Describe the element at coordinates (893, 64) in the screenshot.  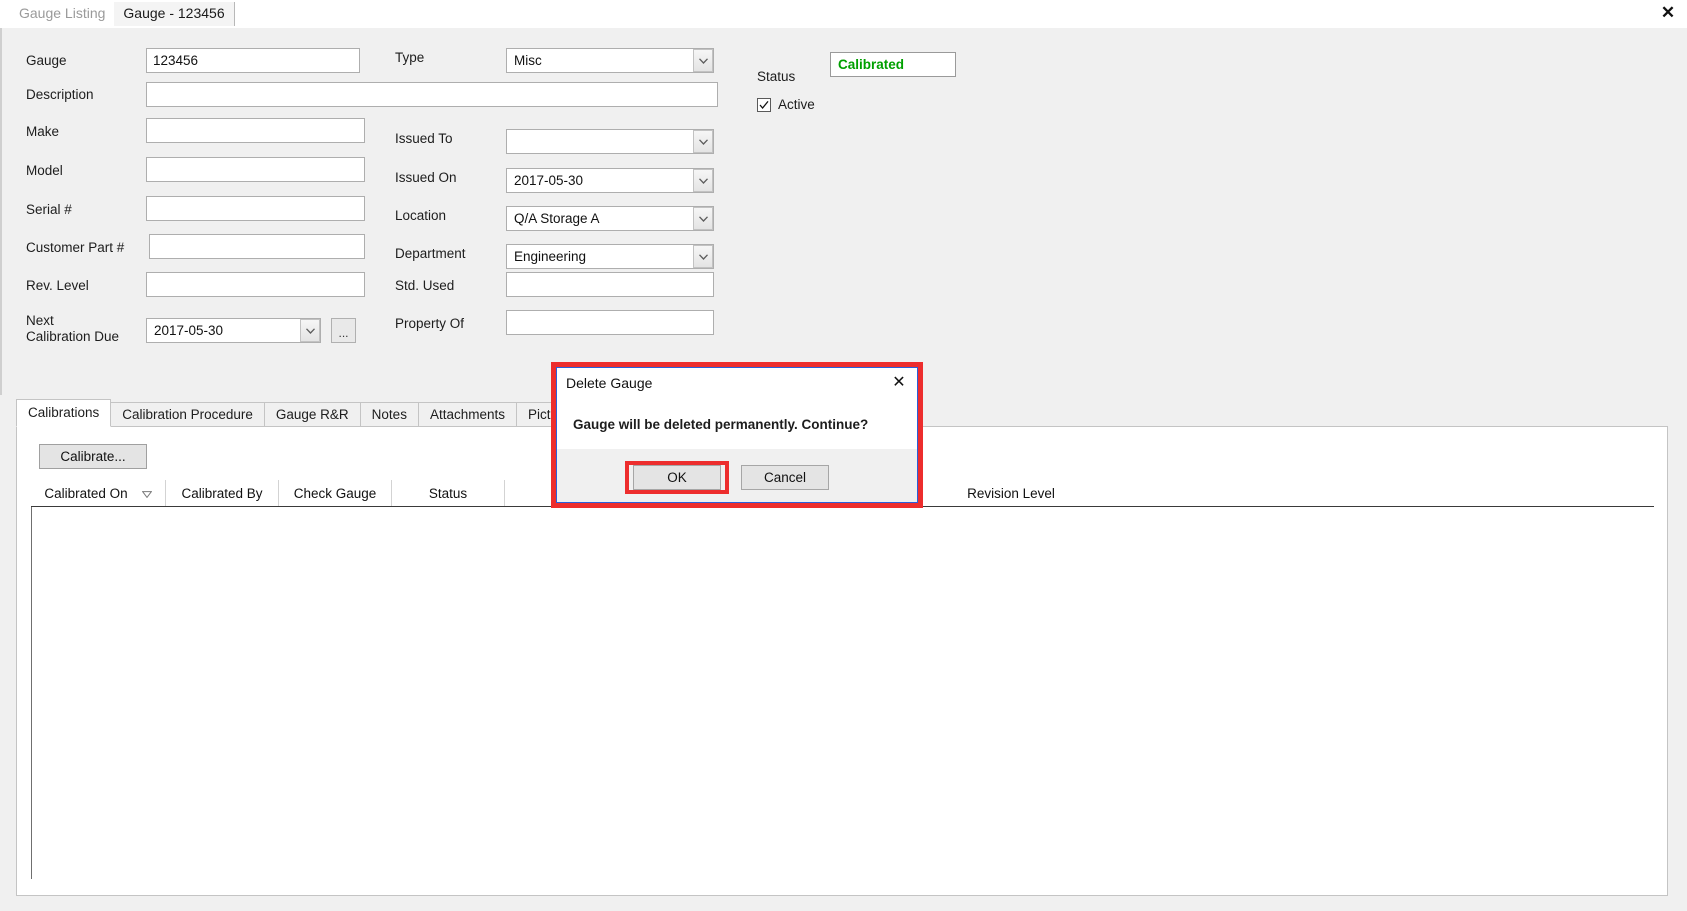
I see `status-badge: Calibrated` at that location.